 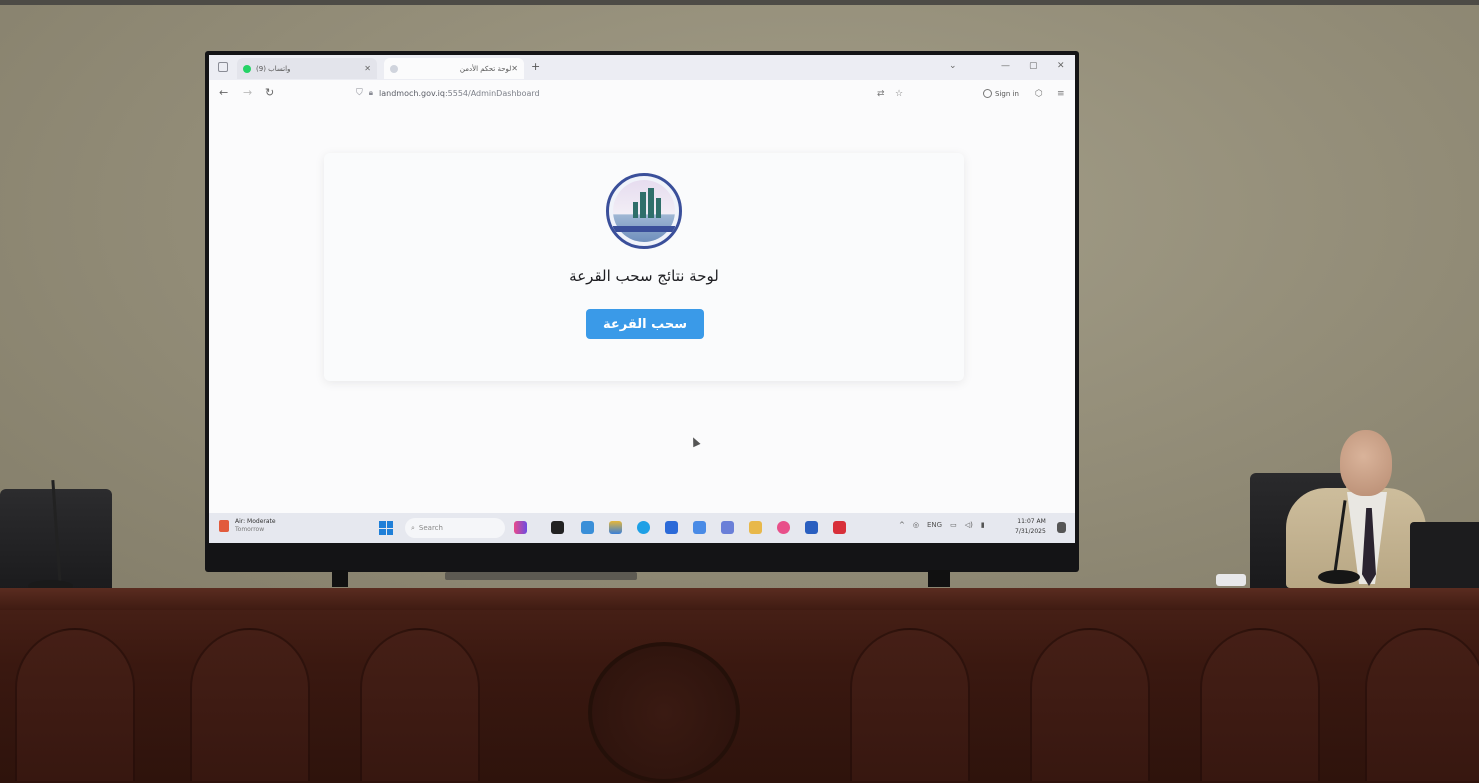 What do you see at coordinates (492, 93) in the screenshot?
I see `url-path: :5554/AdminDashboard` at bounding box center [492, 93].